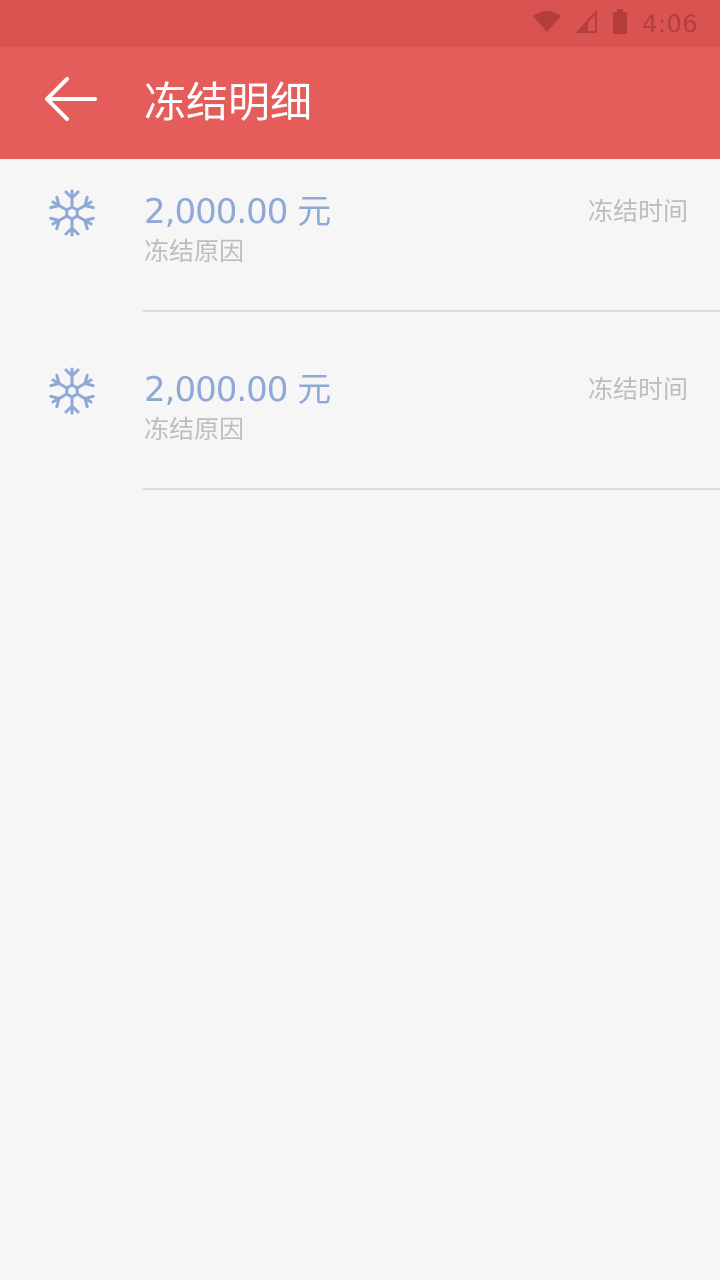 This screenshot has width=720, height=1280. I want to click on back-button, so click(70, 101).